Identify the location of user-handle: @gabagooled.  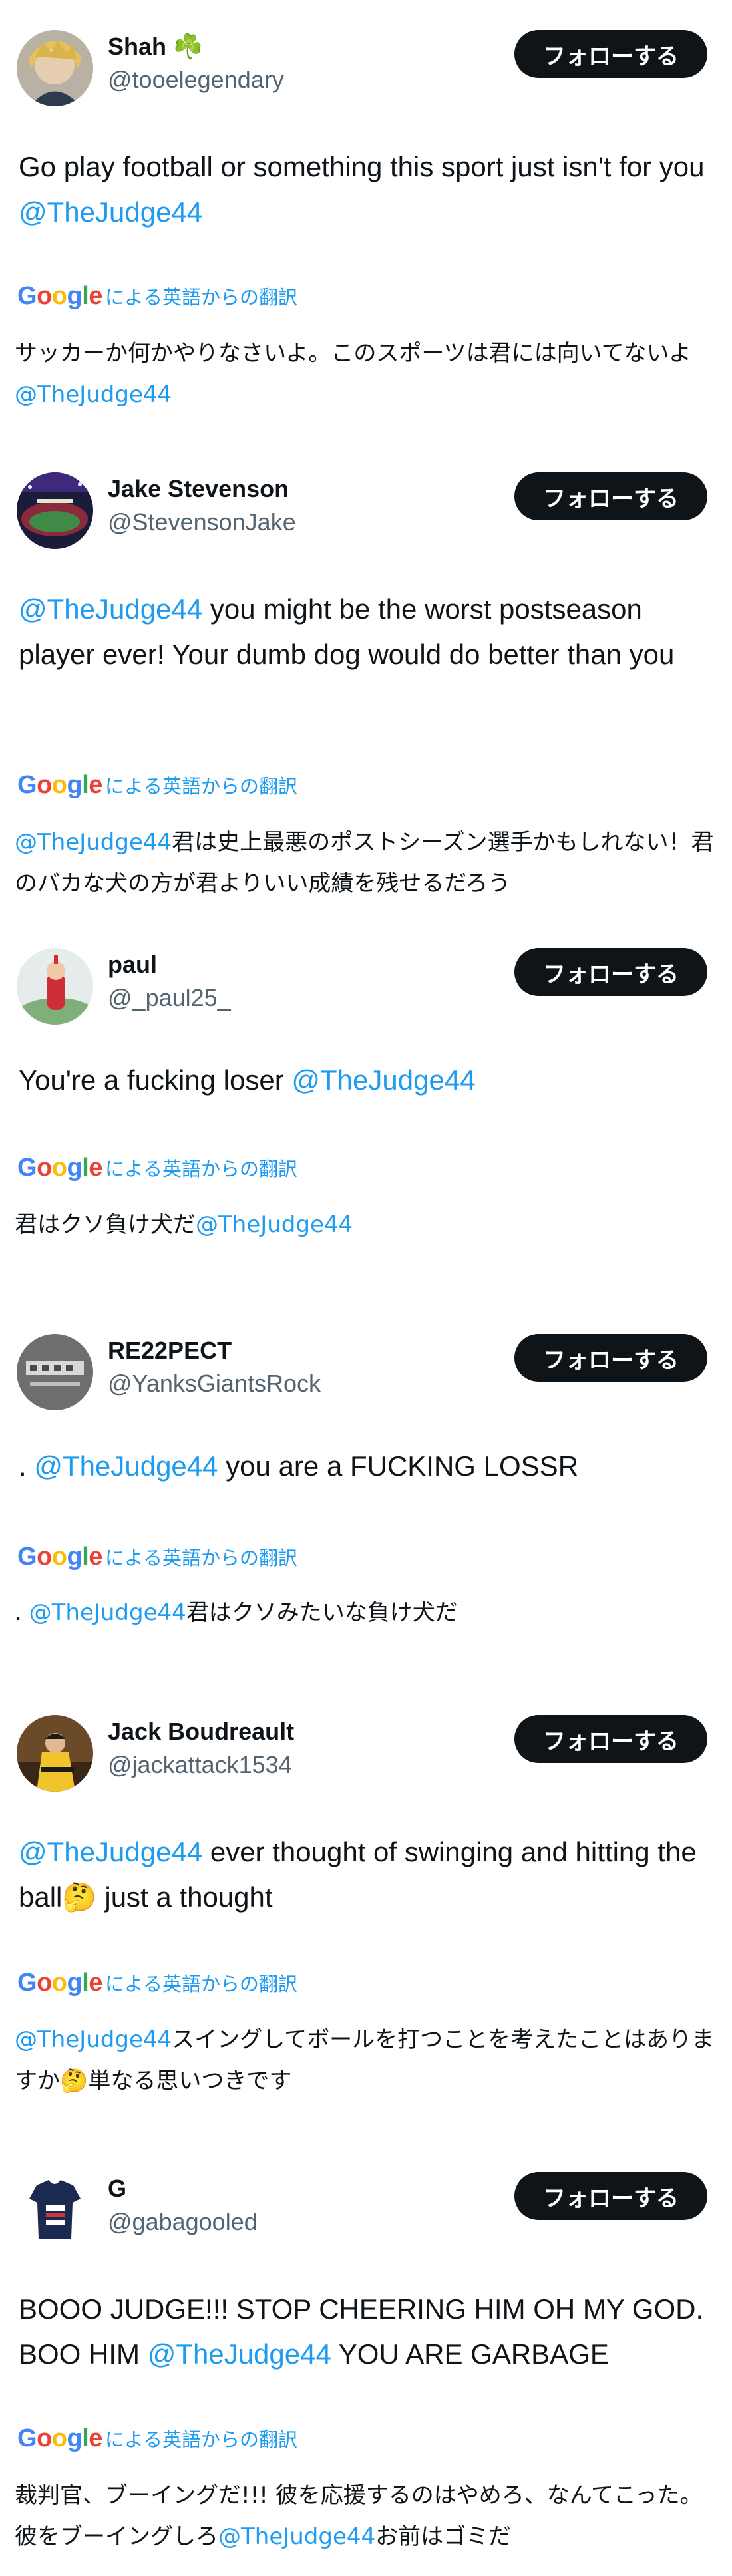
(183, 2222).